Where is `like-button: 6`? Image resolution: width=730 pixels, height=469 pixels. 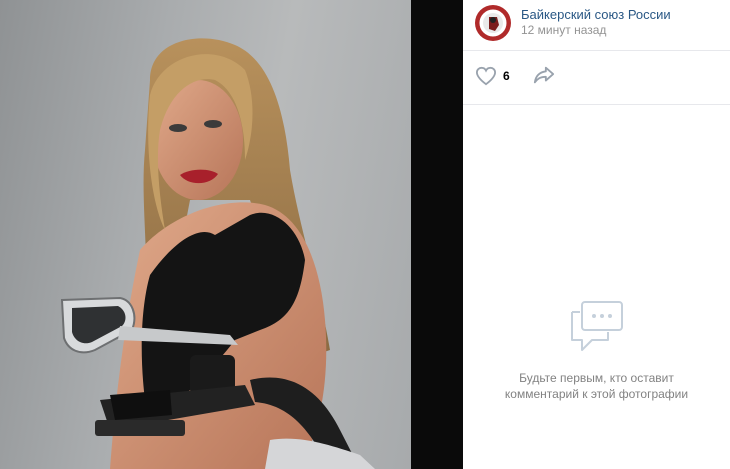
like-button: 6 is located at coordinates (492, 76).